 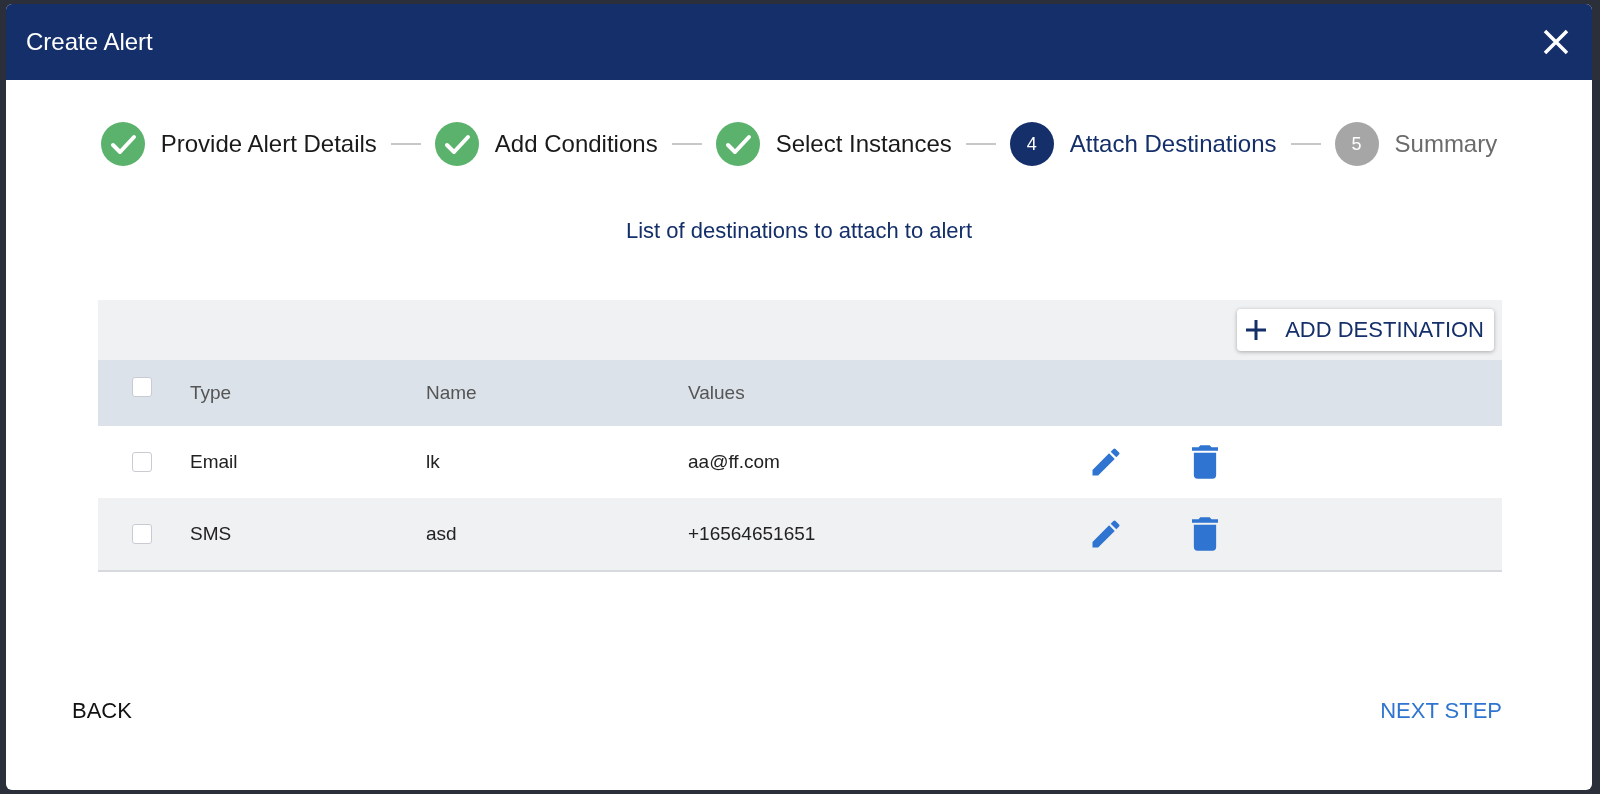 I want to click on step-number: 5, so click(x=1356, y=144).